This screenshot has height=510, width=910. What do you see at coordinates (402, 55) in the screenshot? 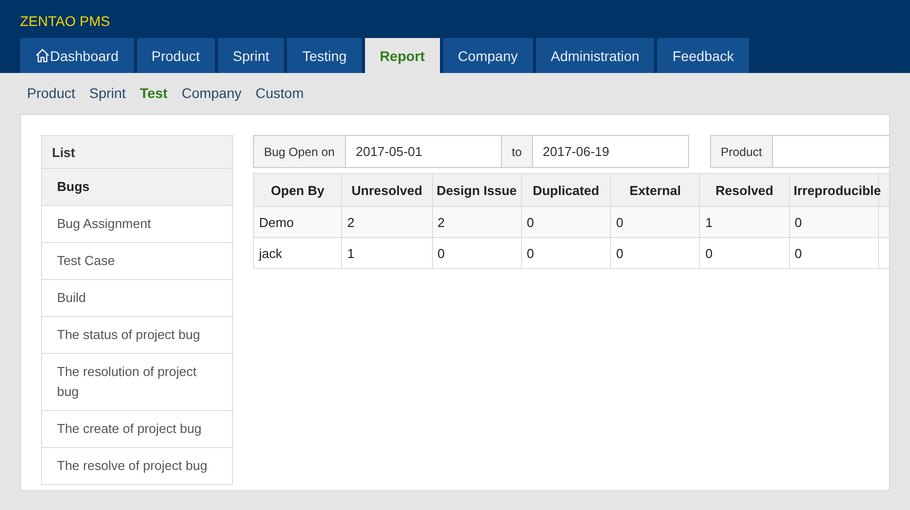
I see `nav-tab: Report` at bounding box center [402, 55].